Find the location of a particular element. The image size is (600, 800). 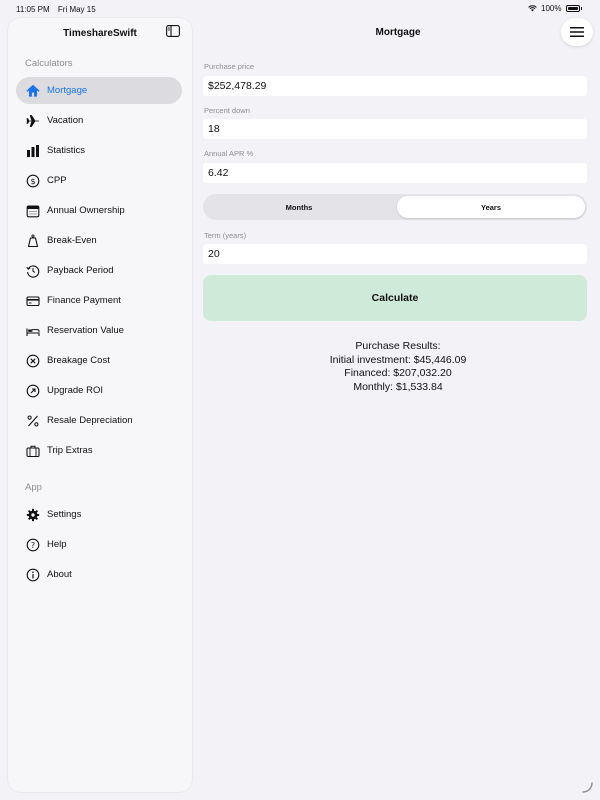

sidebar-item-label: Annual Ownership is located at coordinates (86, 210).